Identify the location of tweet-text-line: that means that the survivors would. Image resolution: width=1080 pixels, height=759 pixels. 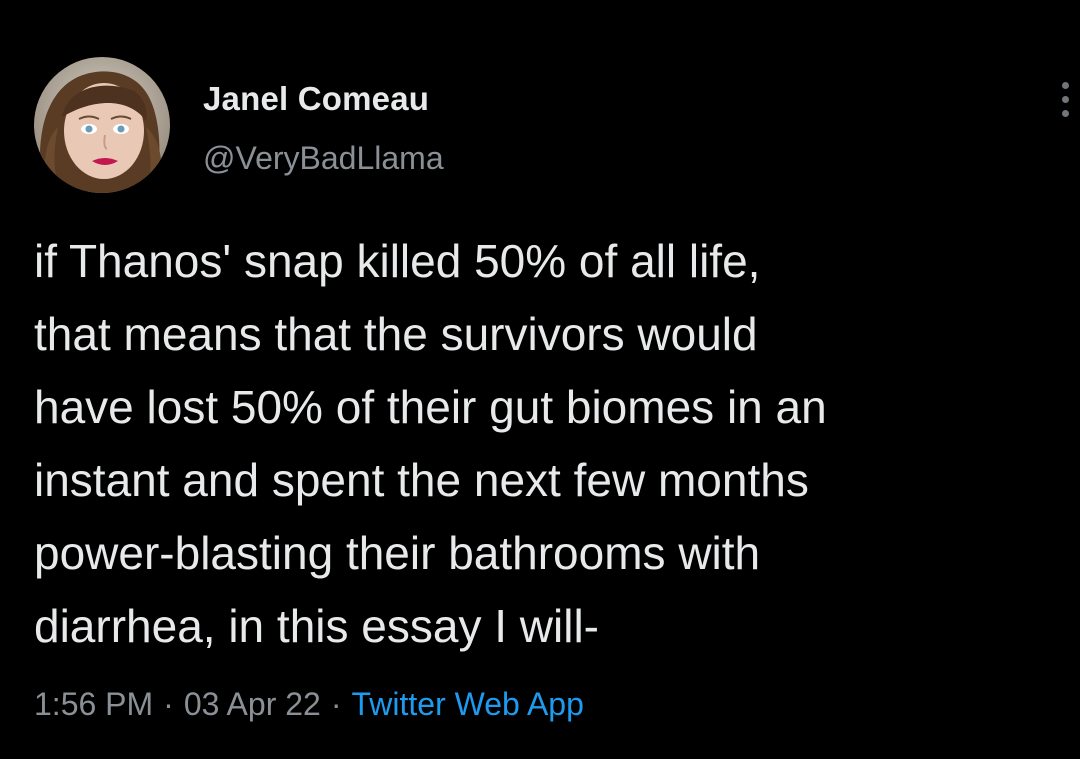
(396, 334).